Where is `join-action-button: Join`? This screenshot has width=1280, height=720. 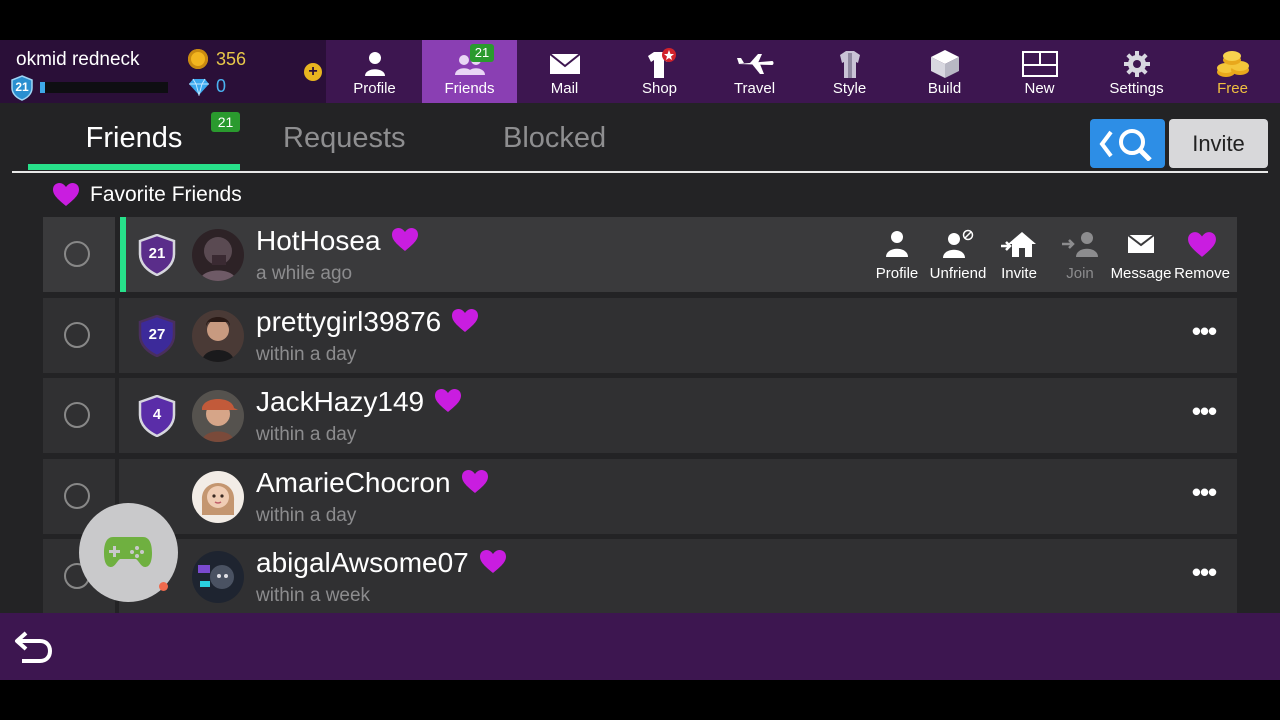 join-action-button: Join is located at coordinates (1080, 257).